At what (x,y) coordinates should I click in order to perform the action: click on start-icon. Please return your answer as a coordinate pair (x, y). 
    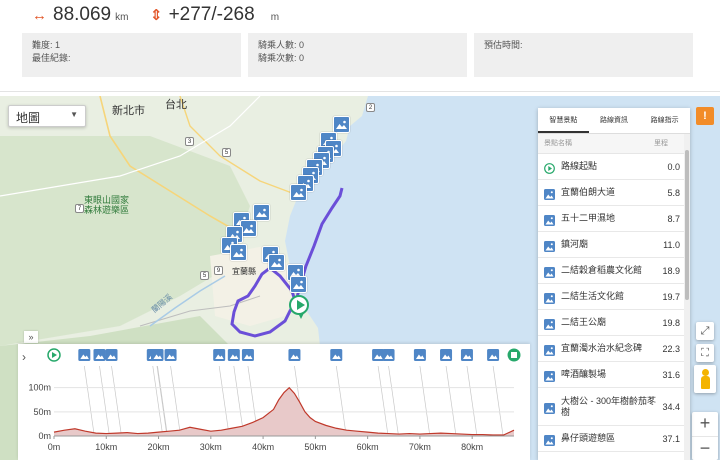
    Looking at the image, I should click on (549, 167).